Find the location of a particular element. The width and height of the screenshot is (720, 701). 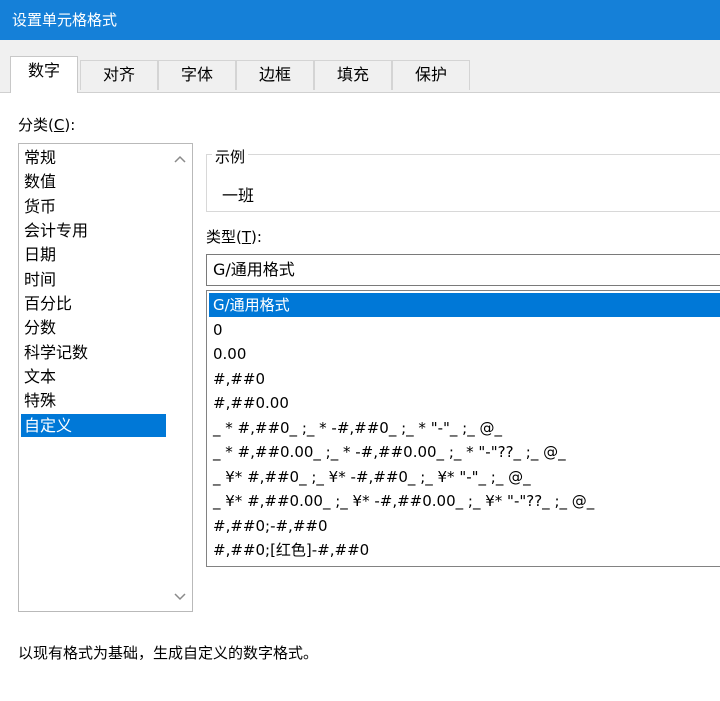

type-input: G/通用格式 is located at coordinates (463, 270).